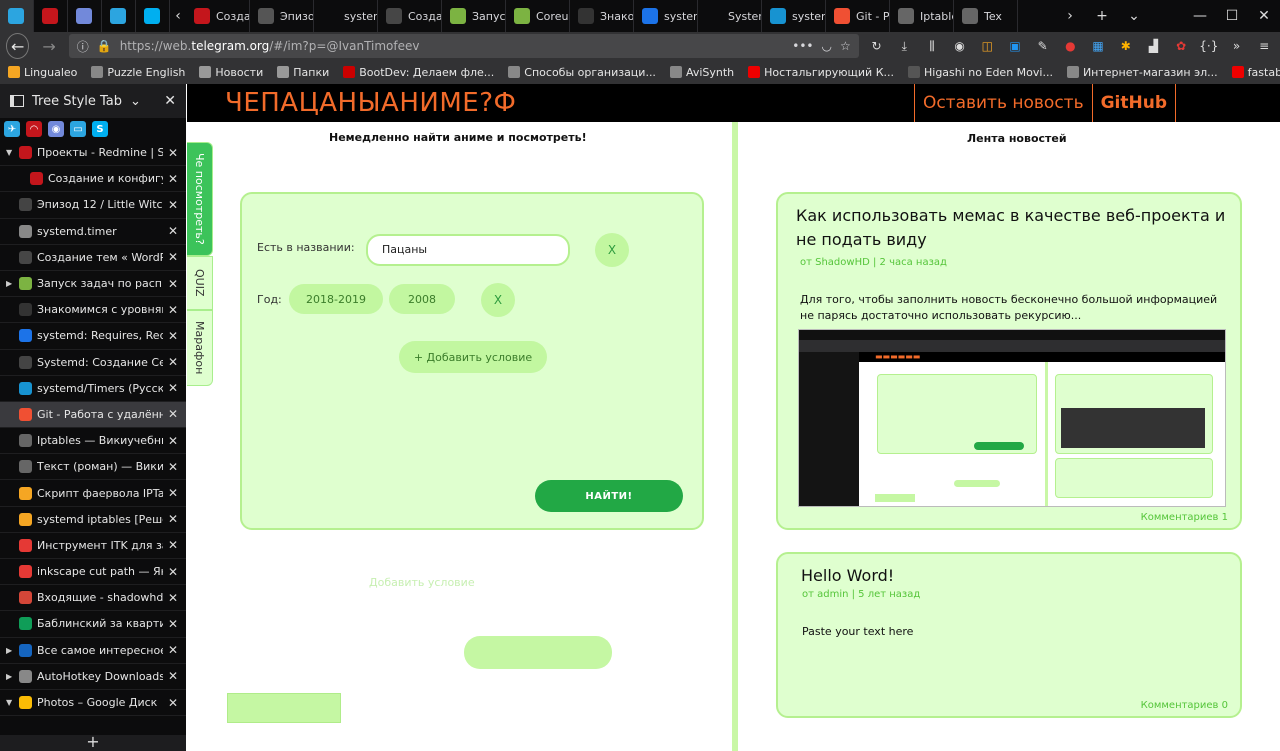  Describe the element at coordinates (858, 16) in the screenshot. I see `browser-tab: Git - P` at that location.